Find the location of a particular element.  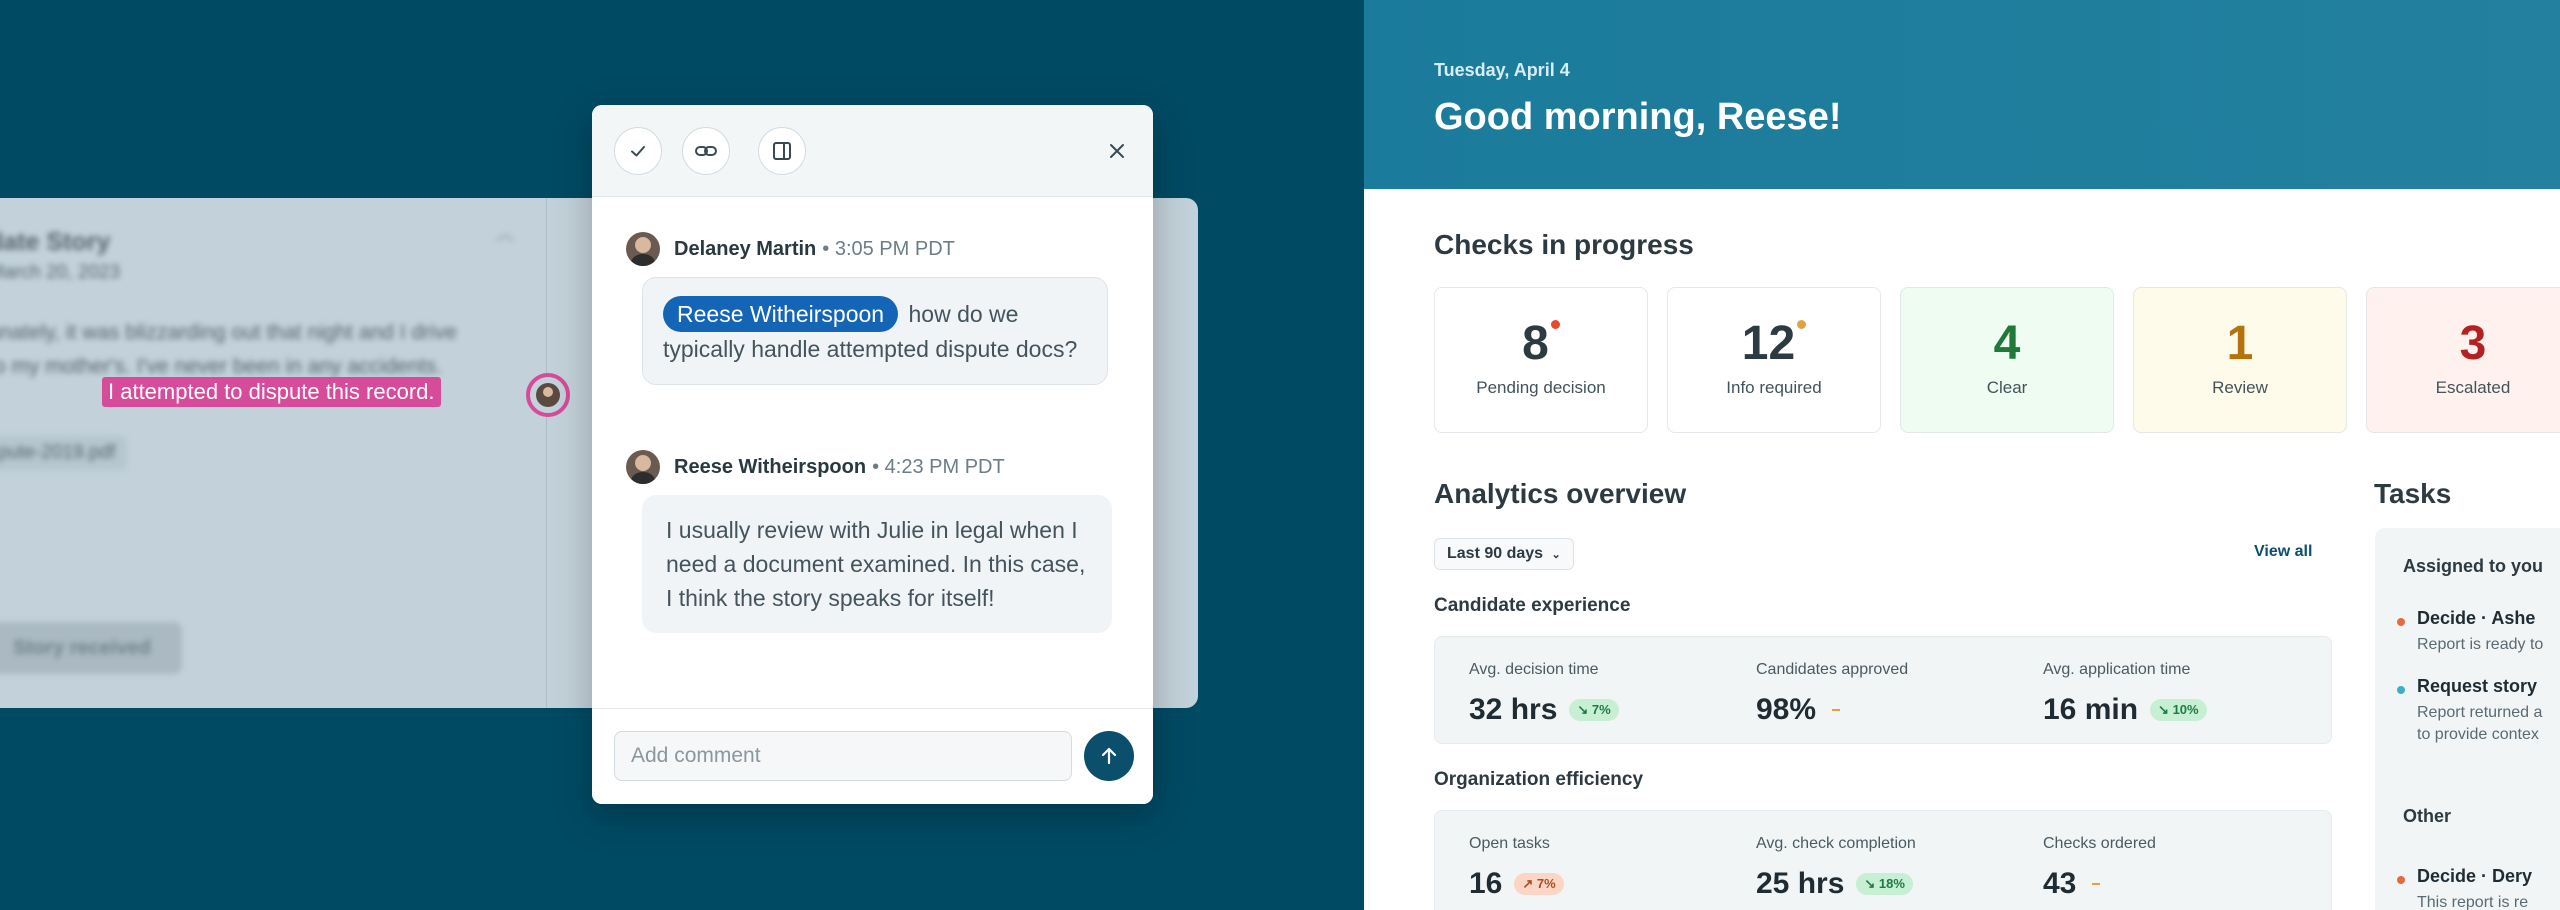

metric-label: Avg. check completion is located at coordinates (1836, 843).